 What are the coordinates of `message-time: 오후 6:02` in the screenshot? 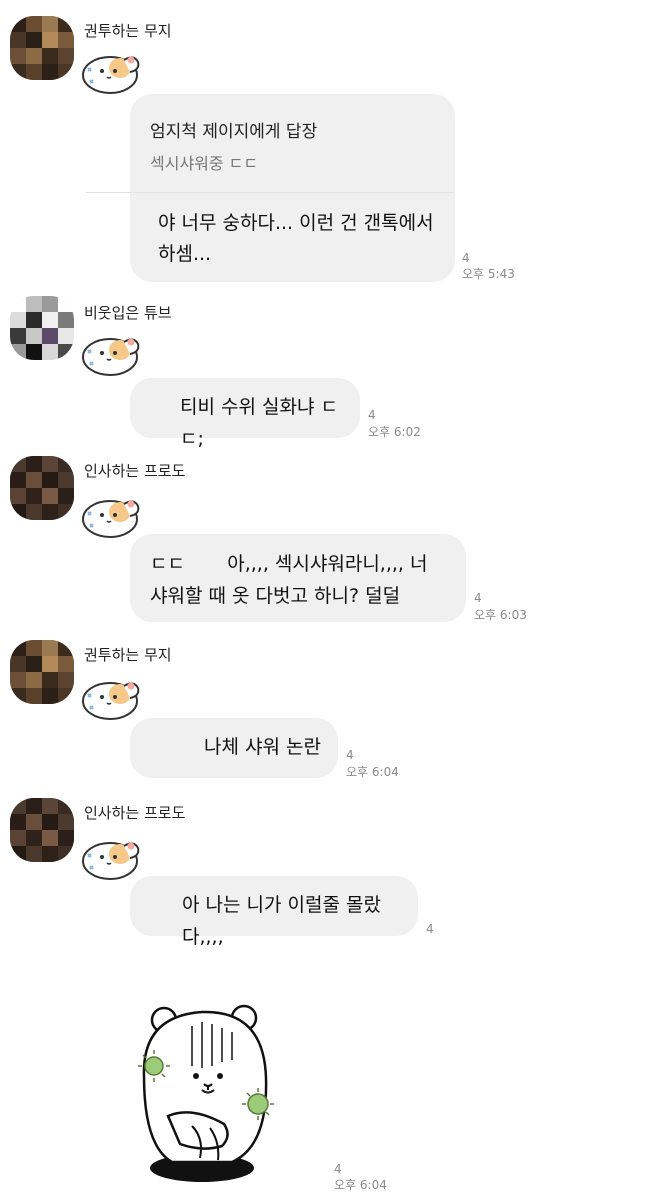 It's located at (394, 432).